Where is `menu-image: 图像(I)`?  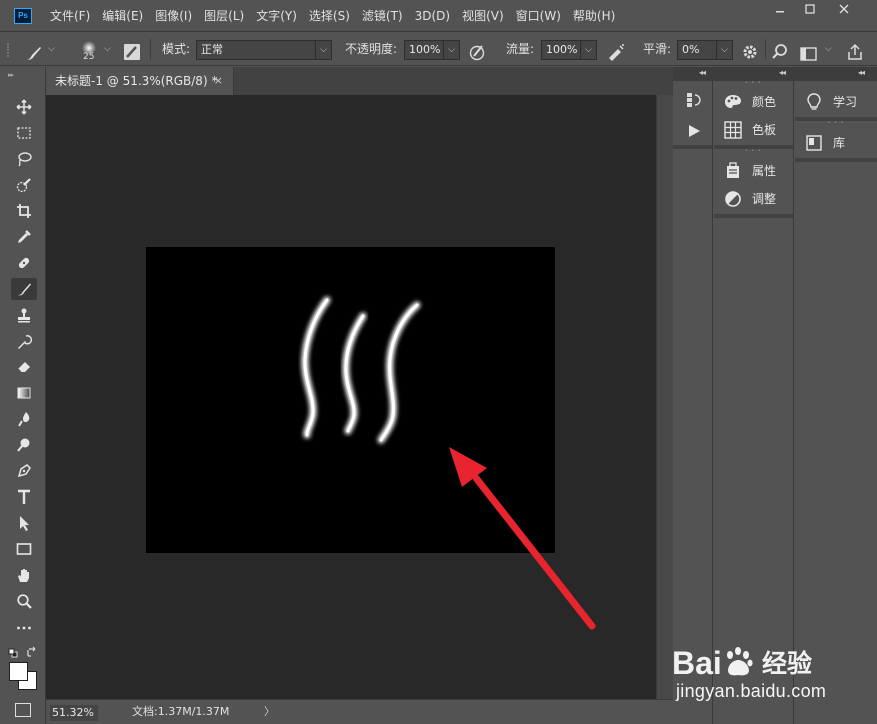
menu-image: 图像(I) is located at coordinates (173, 16).